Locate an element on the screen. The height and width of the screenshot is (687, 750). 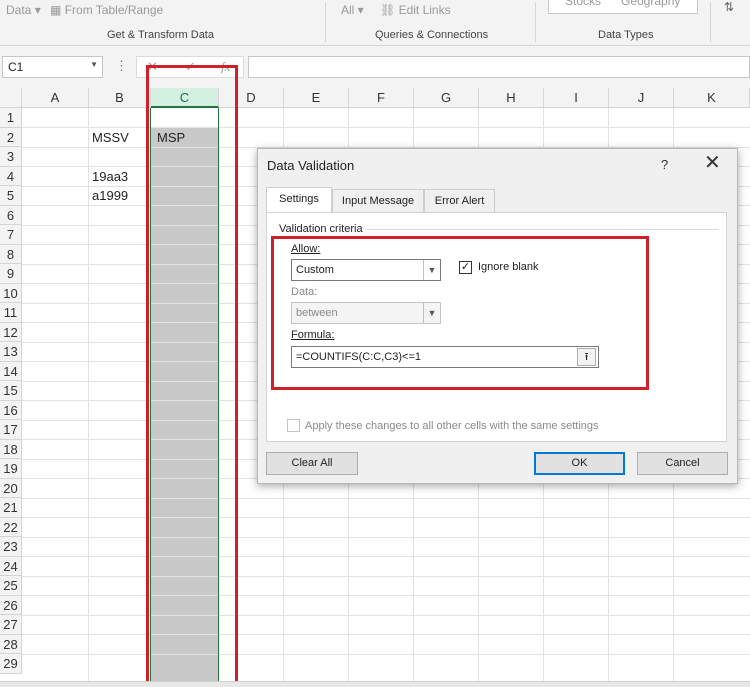
group-get-transform: Get & Transform Data is located at coordinates (160, 35).